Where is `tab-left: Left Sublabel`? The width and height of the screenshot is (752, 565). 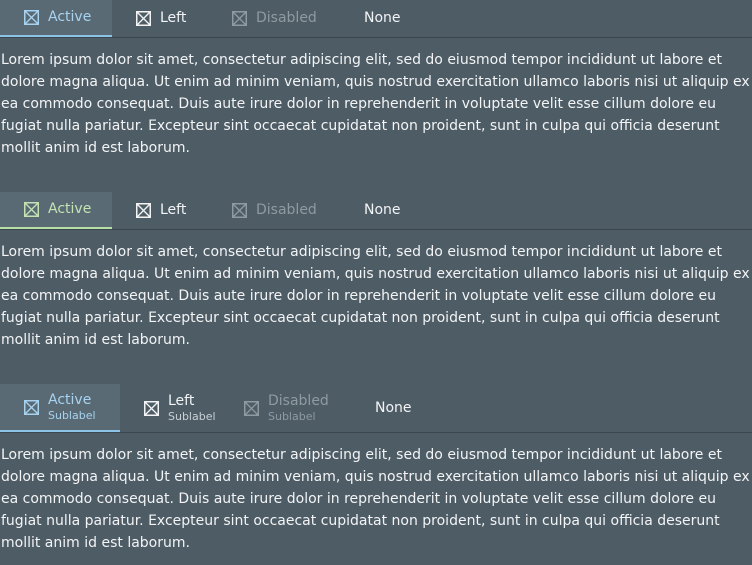
tab-left: Left Sublabel is located at coordinates (182, 408).